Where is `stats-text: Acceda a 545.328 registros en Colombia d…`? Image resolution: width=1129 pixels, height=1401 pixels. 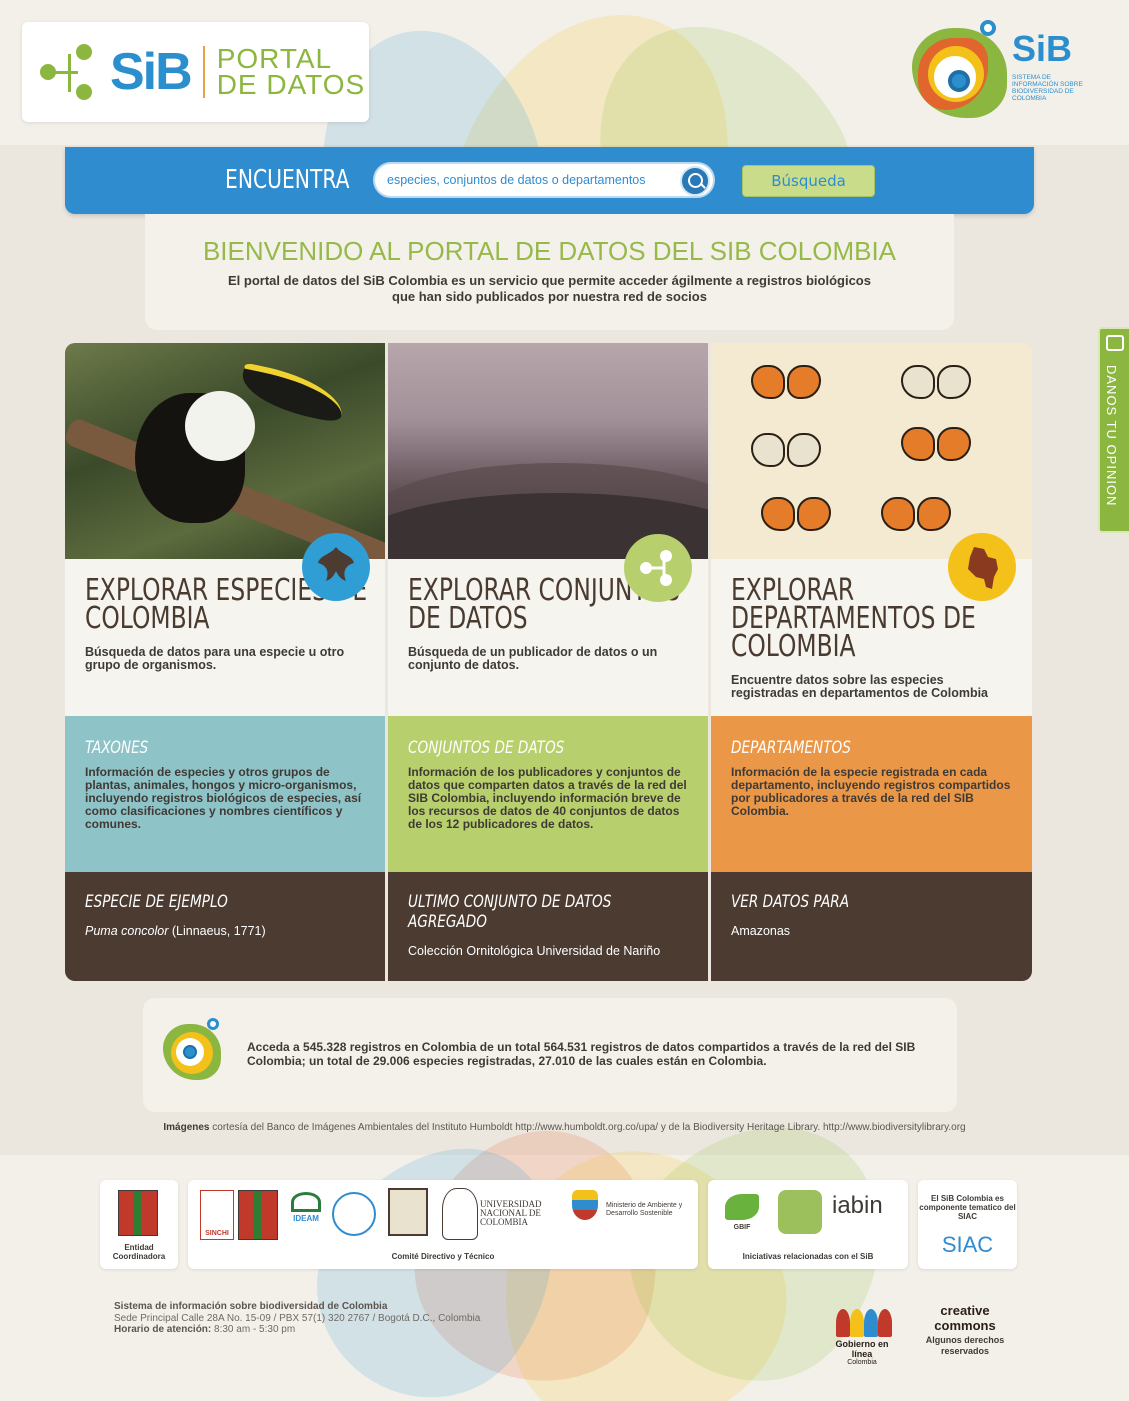
stats-text: Acceda a 545.328 registros en Colombia d… is located at coordinates (581, 1054).